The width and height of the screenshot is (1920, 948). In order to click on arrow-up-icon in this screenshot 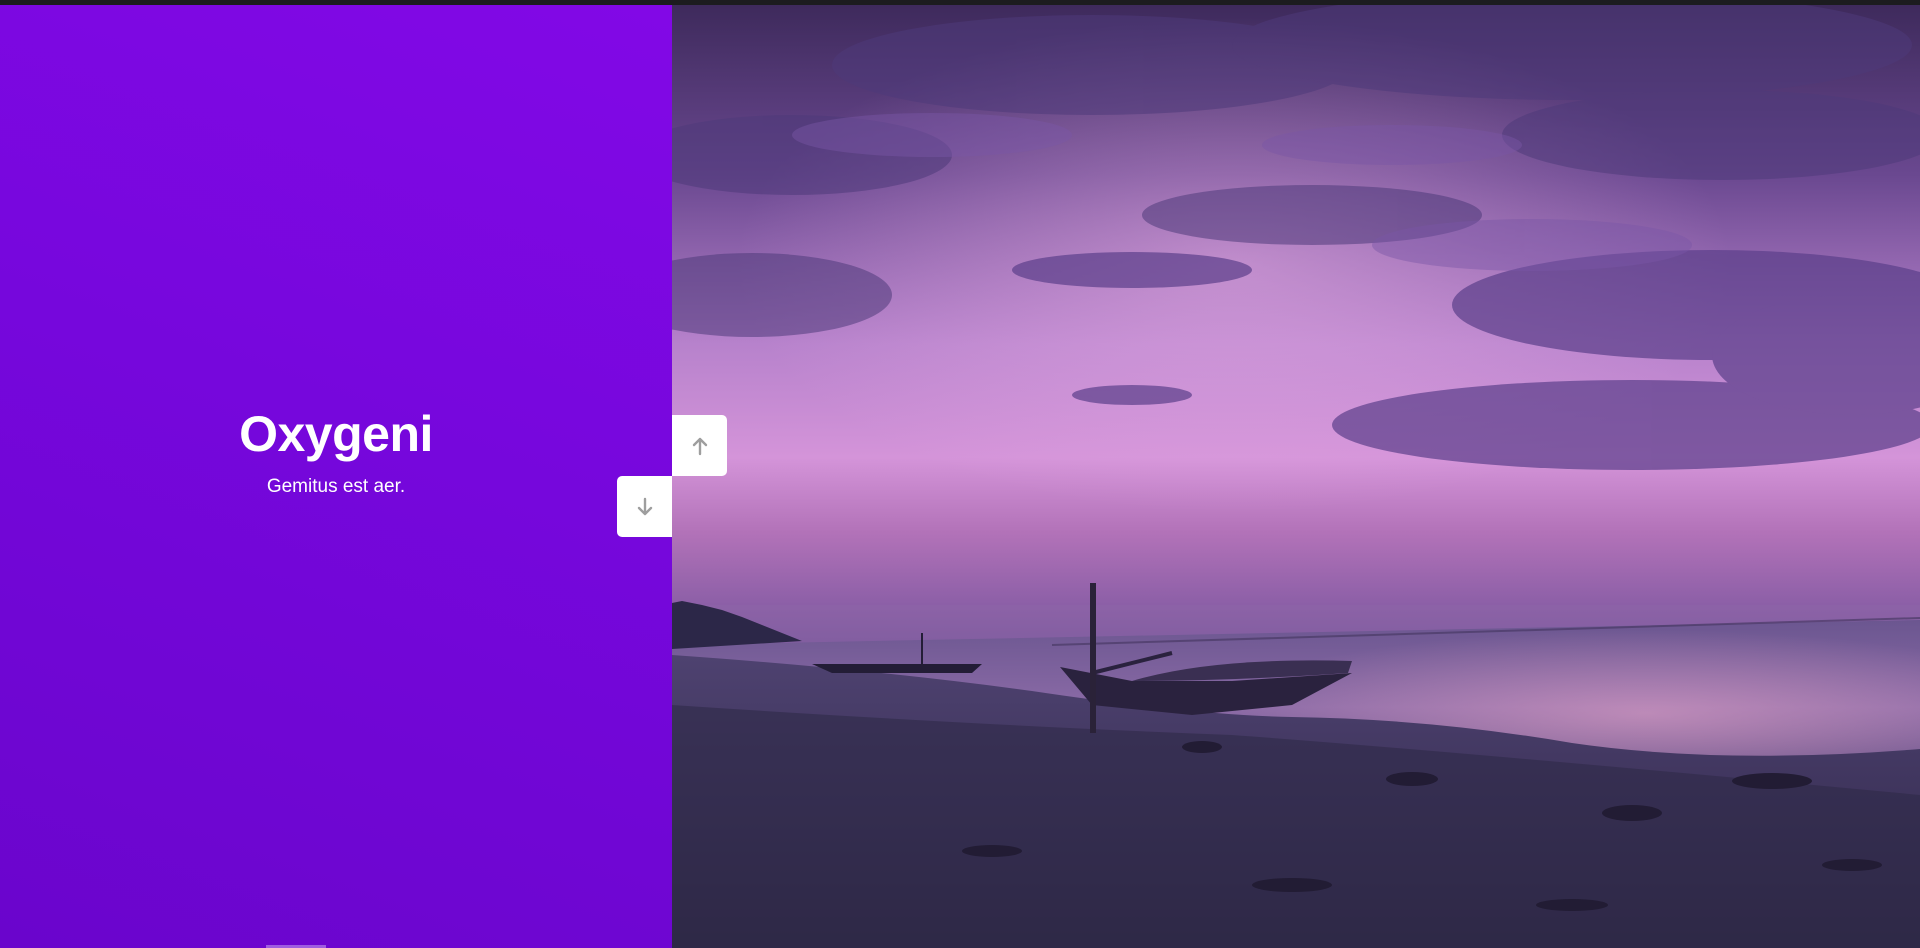, I will do `click(699, 446)`.